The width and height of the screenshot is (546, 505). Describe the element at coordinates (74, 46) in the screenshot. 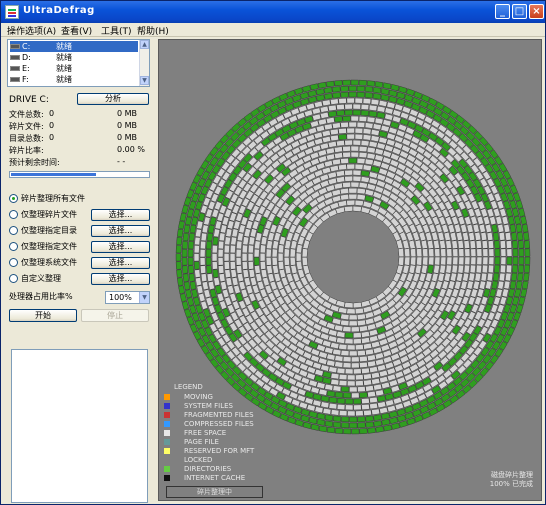

I see `drive-item-c: C: 就绪` at that location.